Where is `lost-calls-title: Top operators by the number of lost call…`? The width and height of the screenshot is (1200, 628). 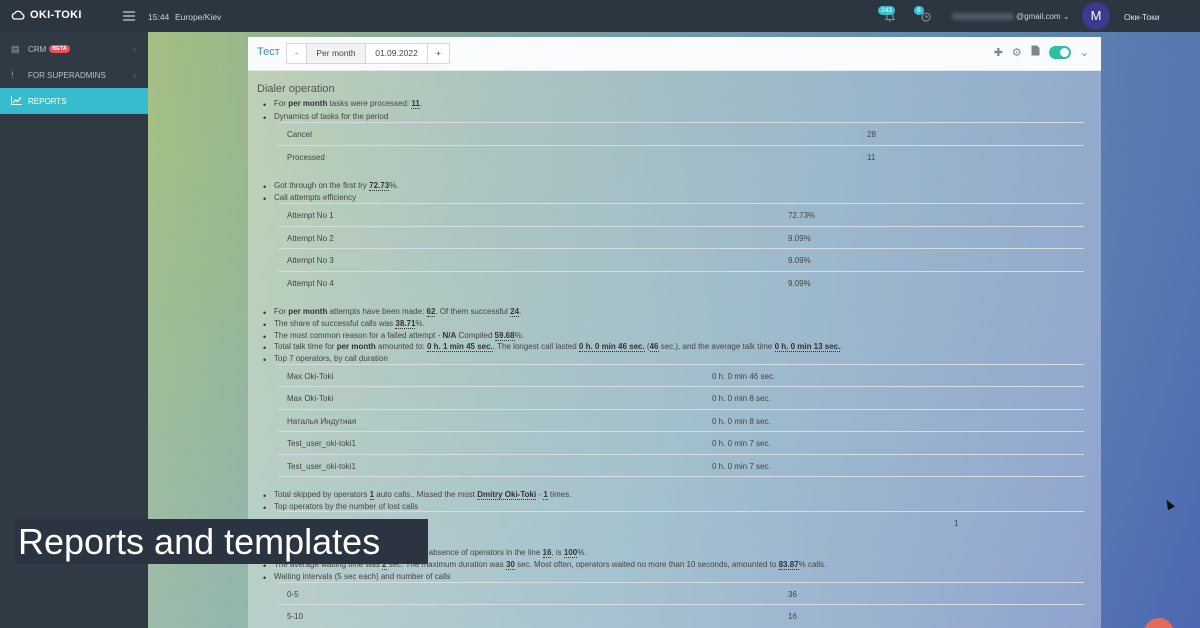
lost-calls-title: Top operators by the number of lost call… is located at coordinates (340, 507).